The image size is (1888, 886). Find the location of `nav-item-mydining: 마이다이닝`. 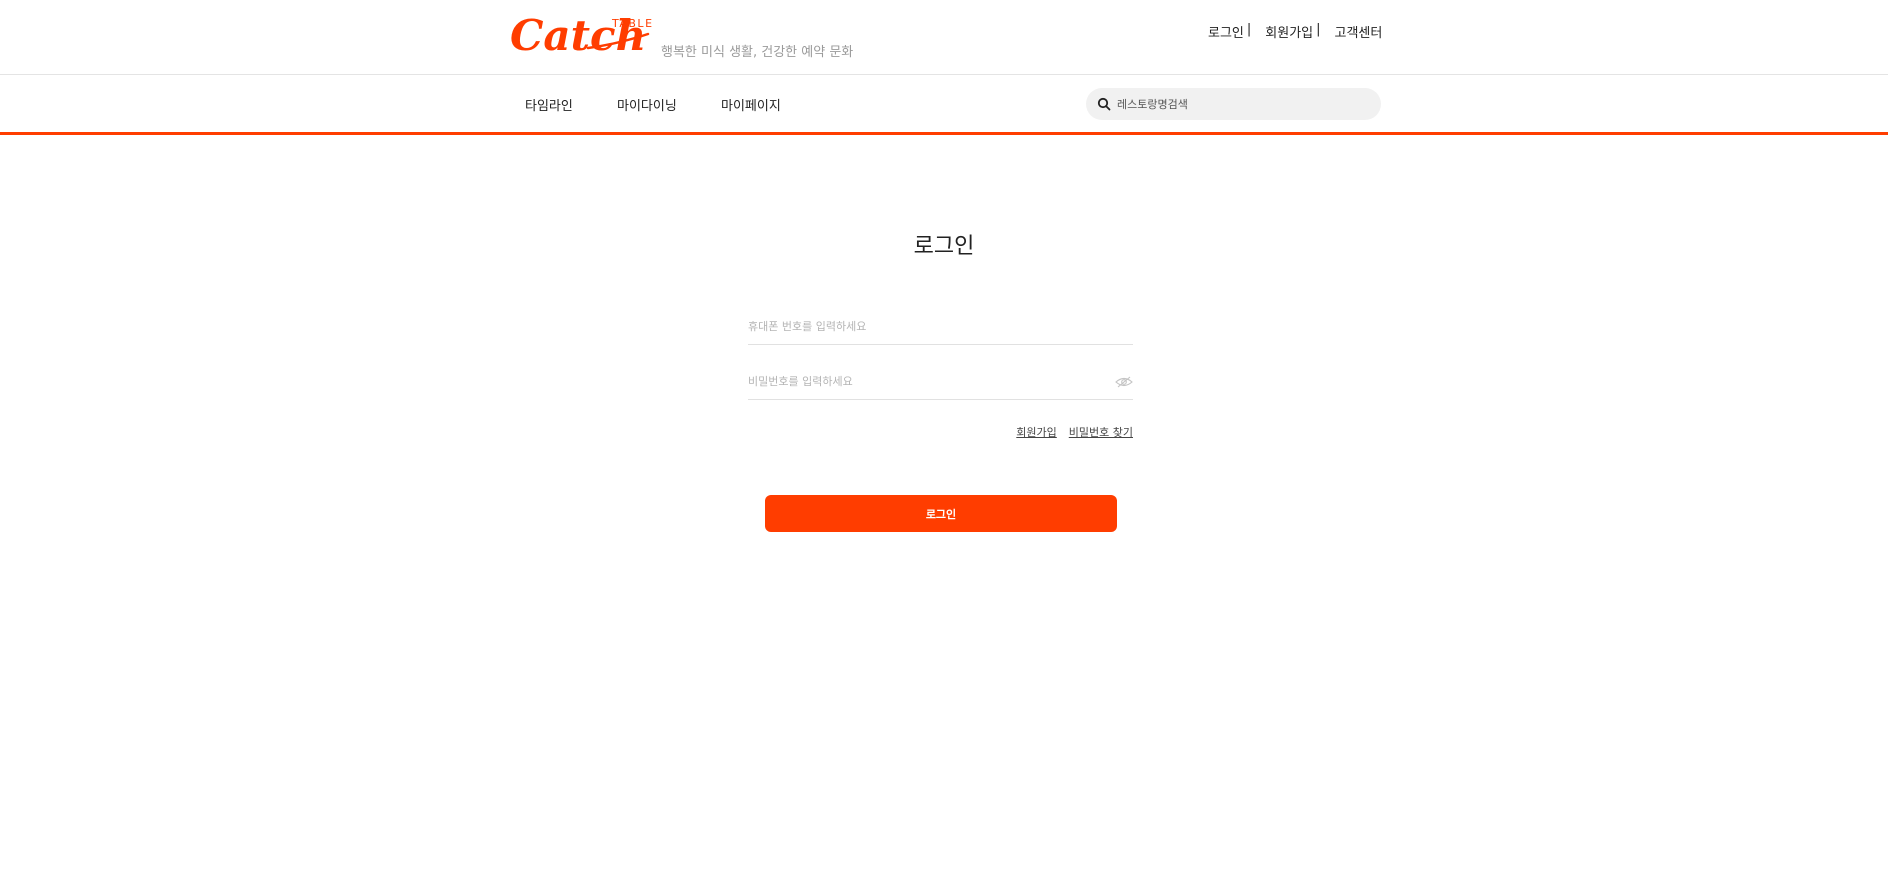

nav-item-mydining: 마이다이닝 is located at coordinates (647, 104).